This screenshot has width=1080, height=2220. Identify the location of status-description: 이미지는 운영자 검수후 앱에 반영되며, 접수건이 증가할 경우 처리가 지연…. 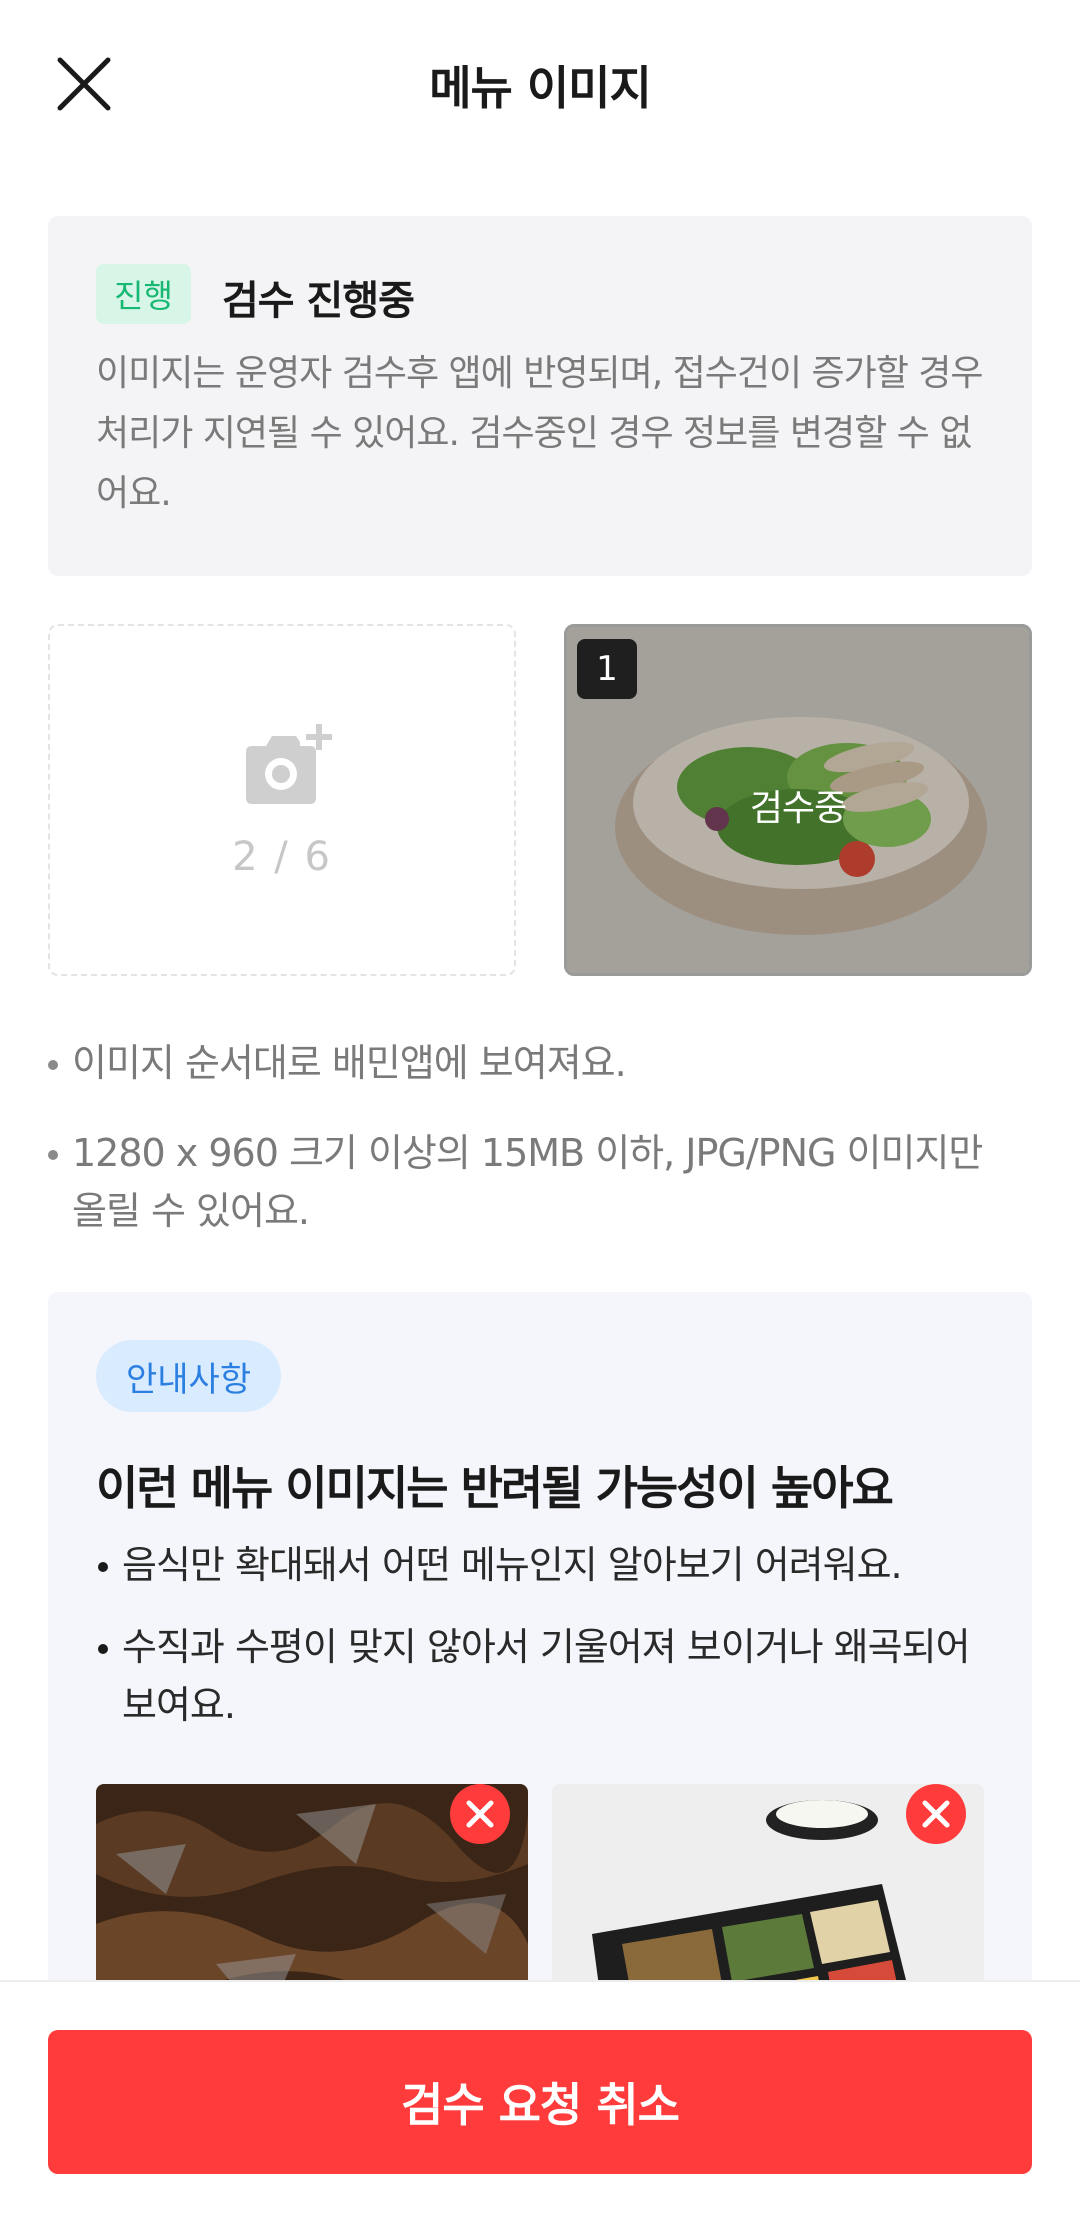
(540, 433).